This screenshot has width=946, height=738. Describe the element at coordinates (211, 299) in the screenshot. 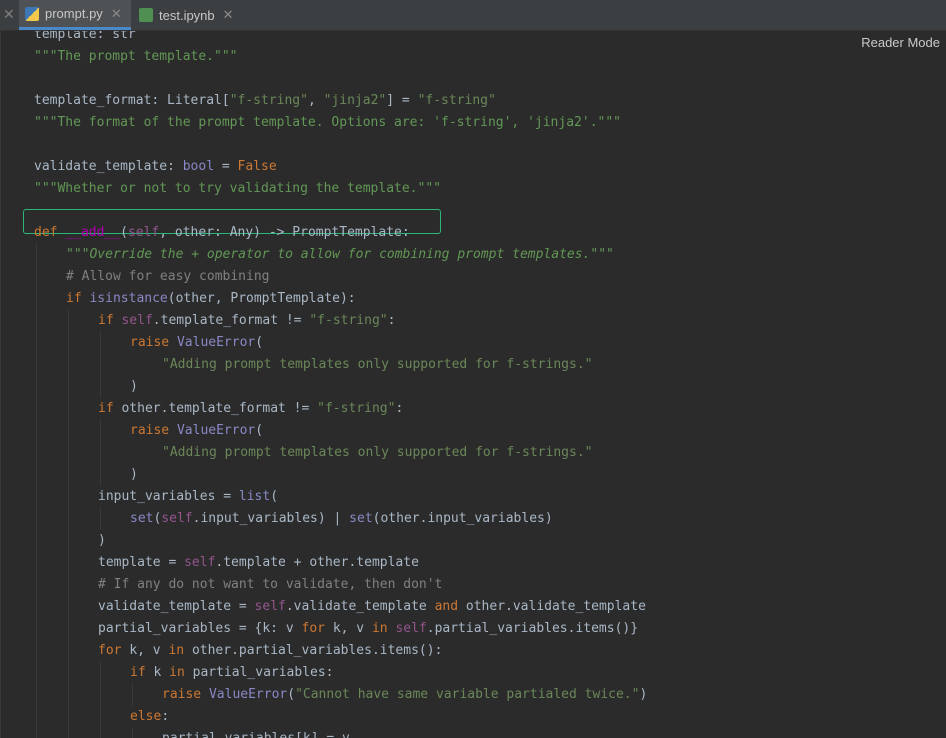

I see `code-line: if isinstance(other, PromptTemplate):` at that location.